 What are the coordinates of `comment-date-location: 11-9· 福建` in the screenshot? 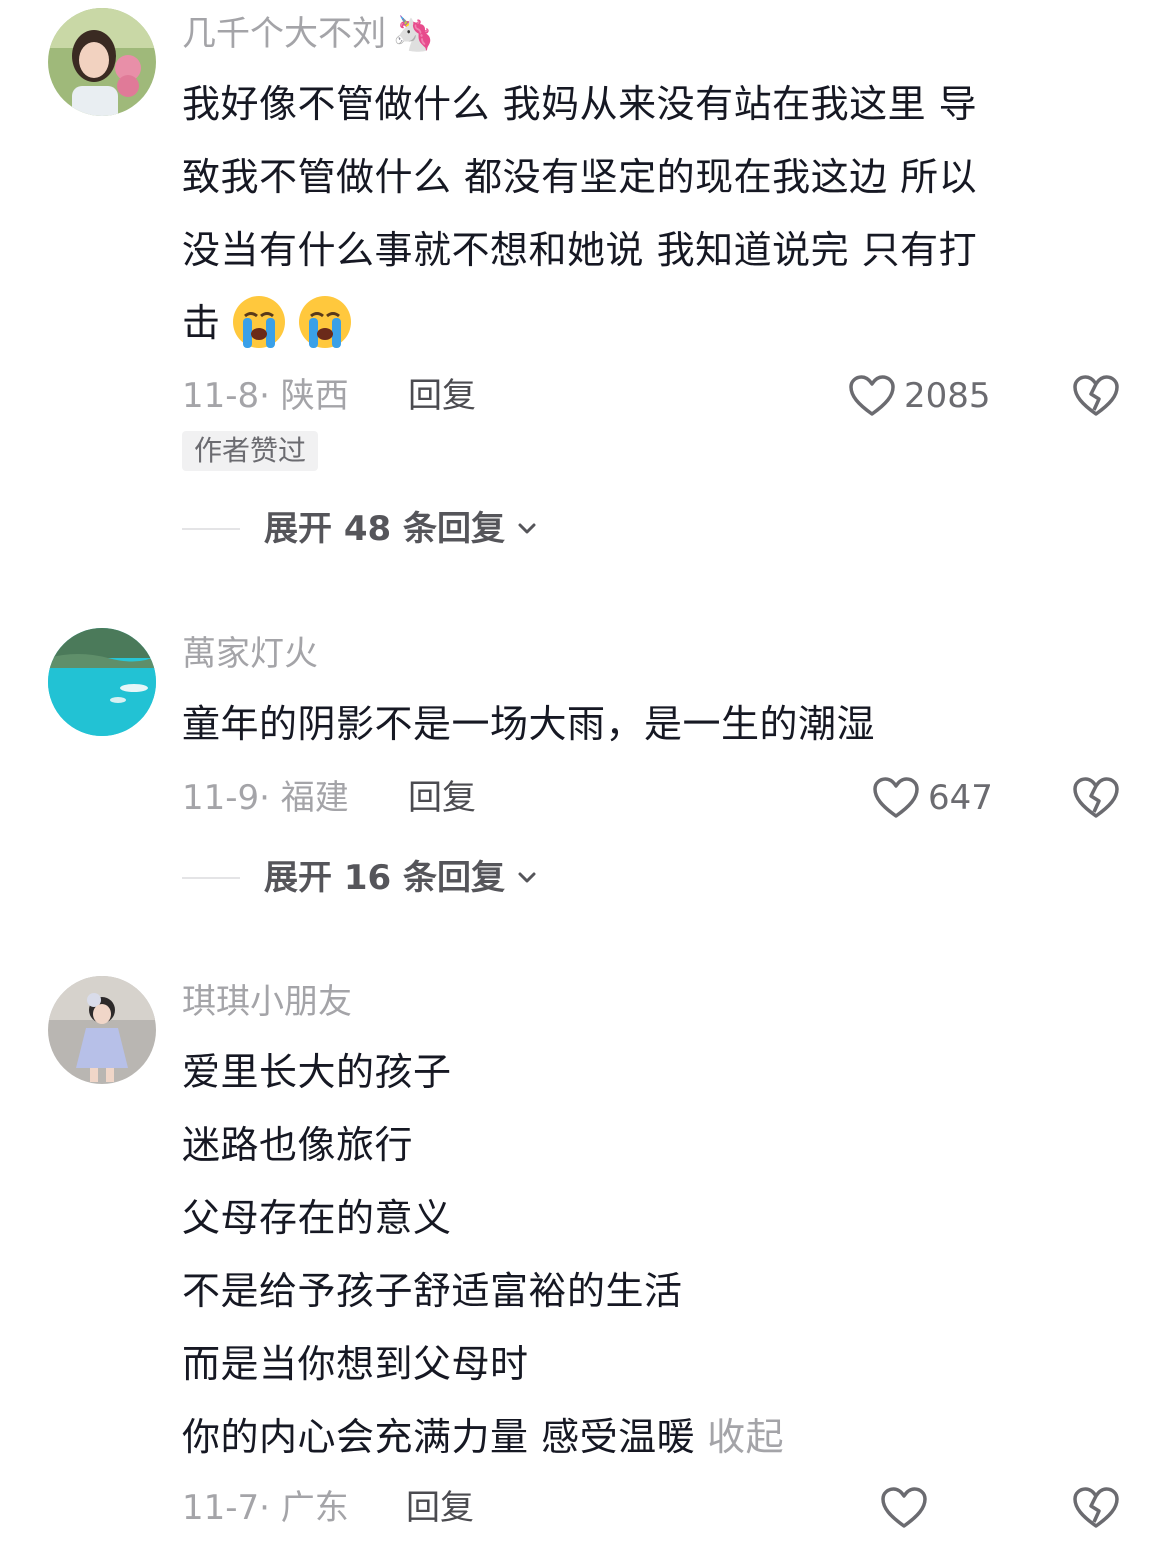 It's located at (265, 798).